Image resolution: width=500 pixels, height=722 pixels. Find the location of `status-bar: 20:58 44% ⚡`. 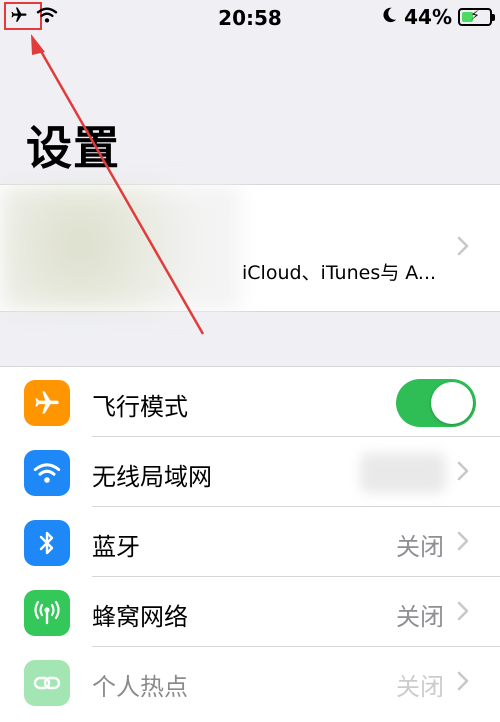

status-bar: 20:58 44% ⚡ is located at coordinates (250, 17).